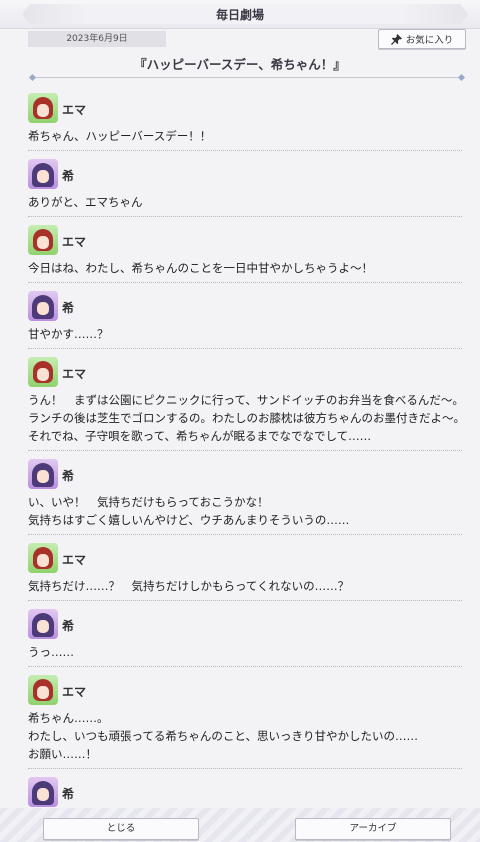 Image resolution: width=480 pixels, height=842 pixels. I want to click on dialog-line: ランチの後は芝生でゴロンするの。わたしのお膝枕は彼方ちゃんのお墨付きだよ～。, so click(246, 418).